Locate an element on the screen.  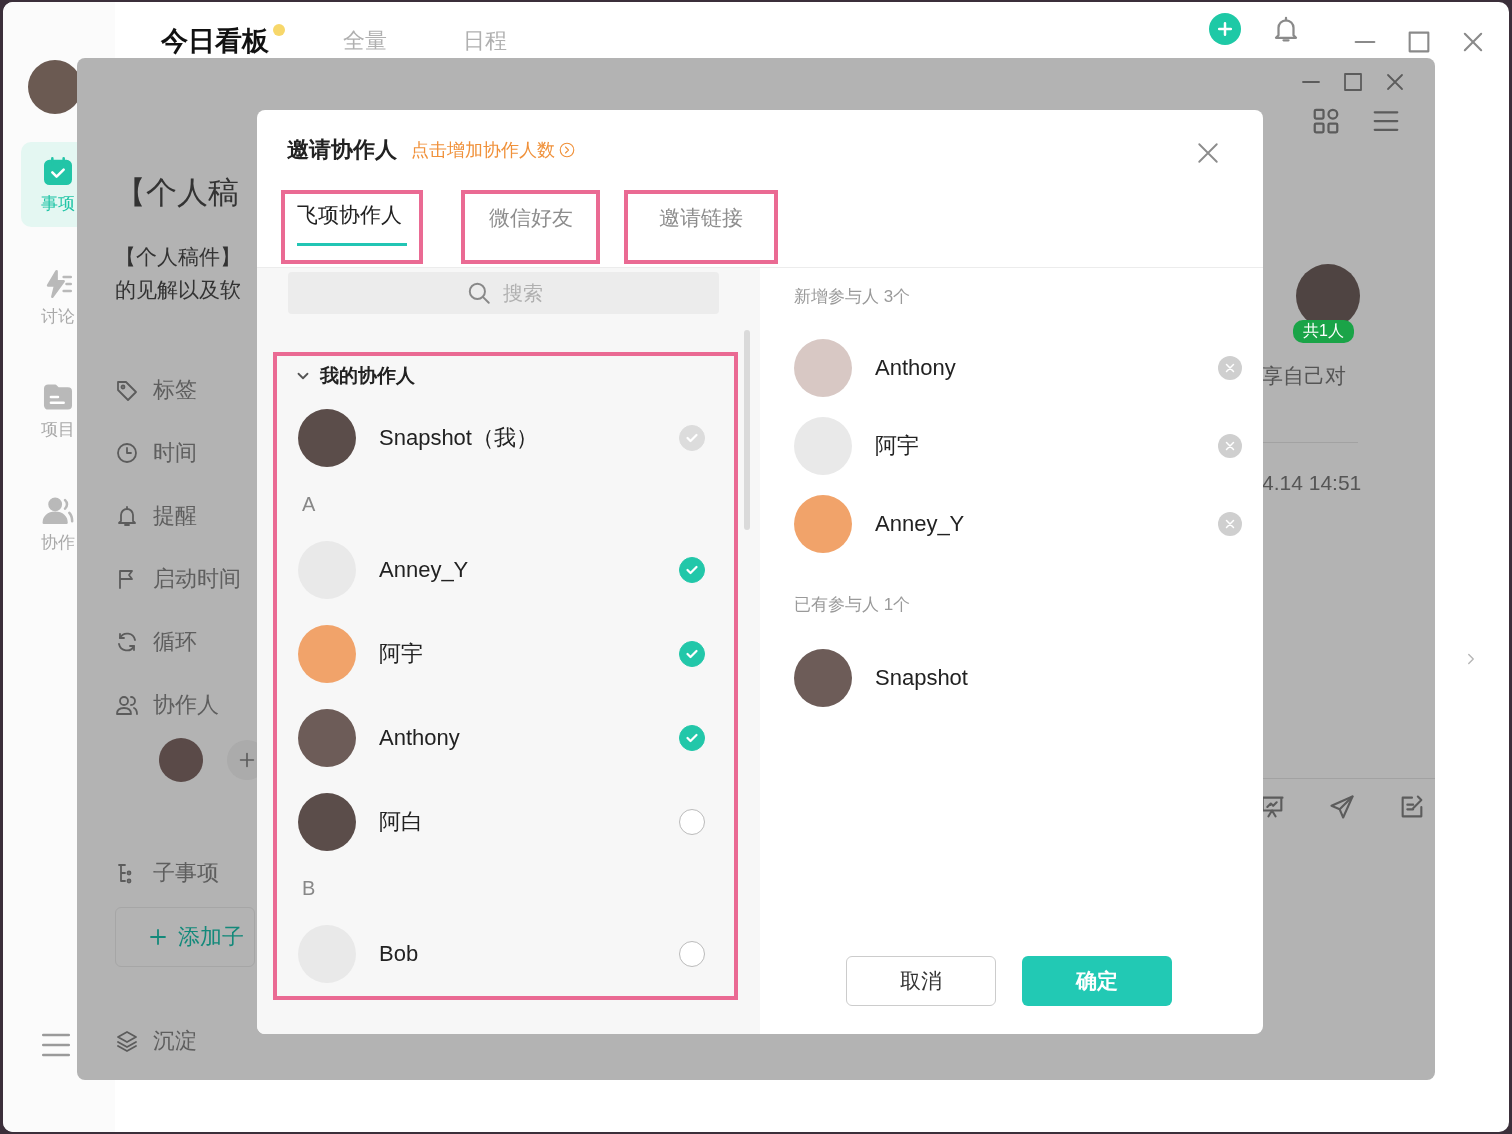
search-icon is located at coordinates (479, 293).